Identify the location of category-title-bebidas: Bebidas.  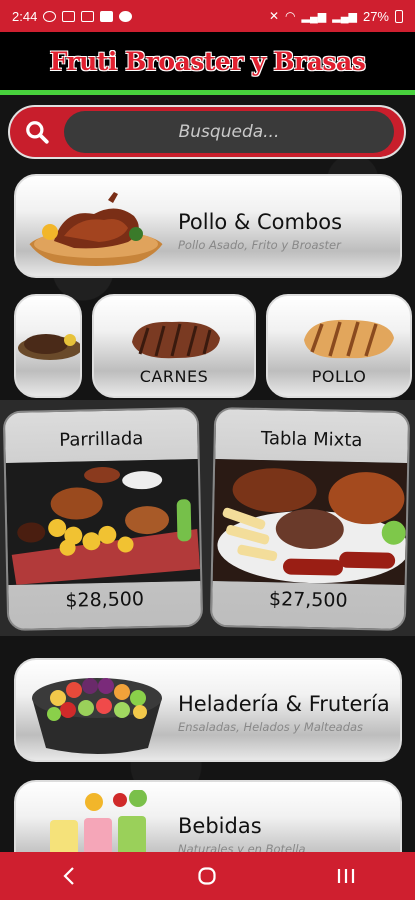
(220, 826).